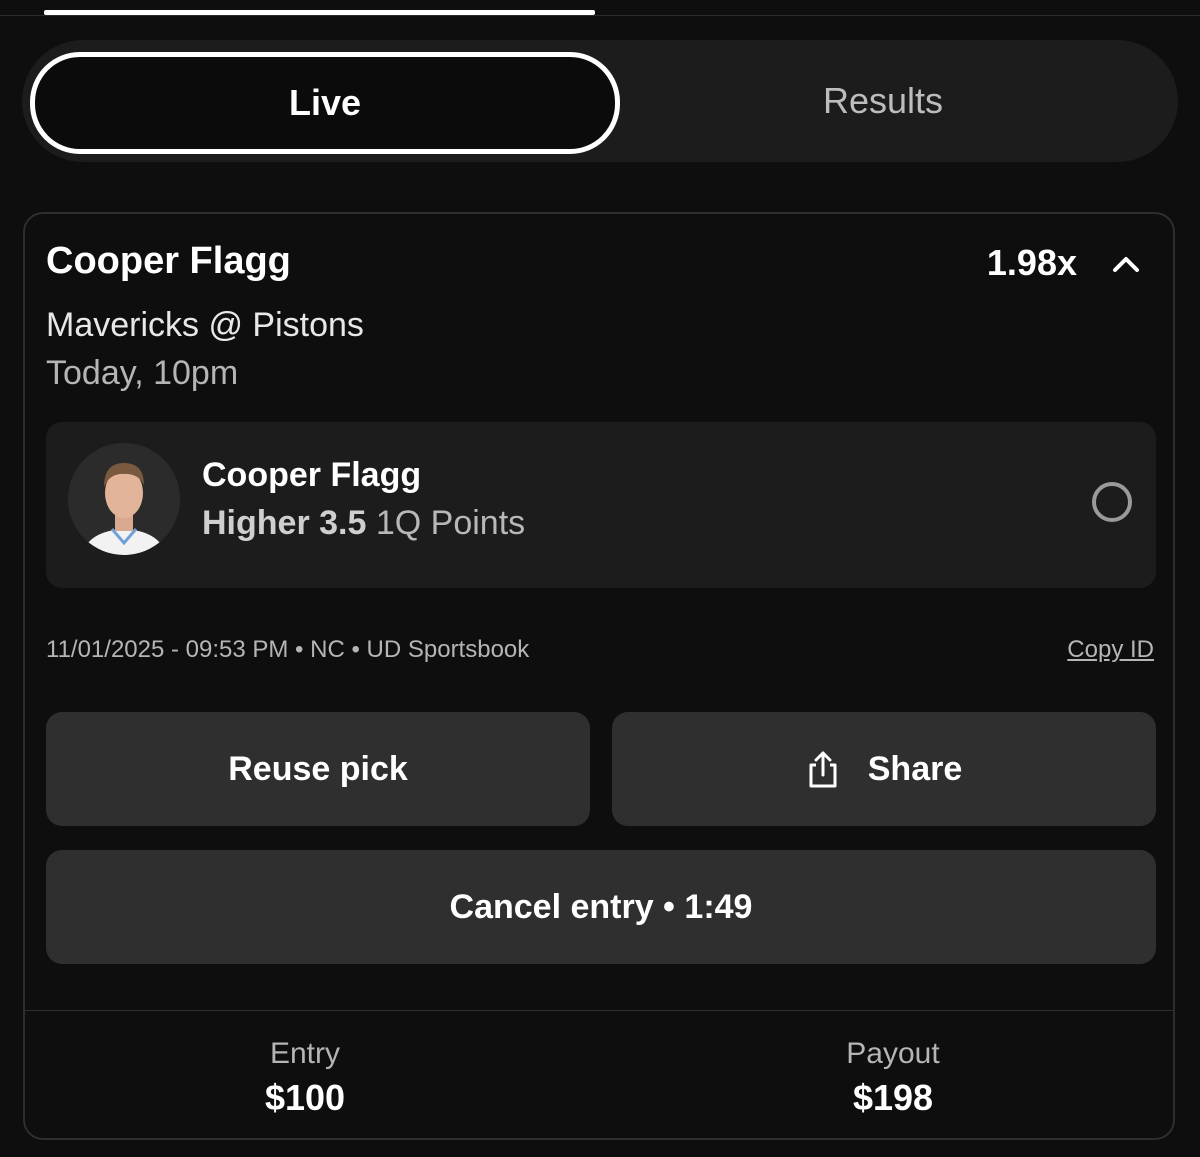 The image size is (1200, 1157). Describe the element at coordinates (915, 768) in the screenshot. I see `share-label: Share` at that location.